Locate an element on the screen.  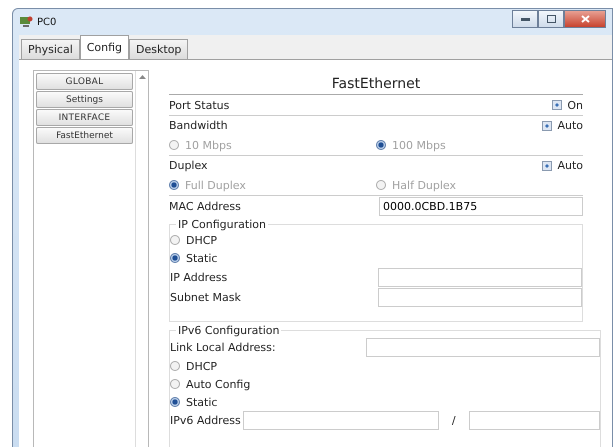
close-icon is located at coordinates (585, 19).